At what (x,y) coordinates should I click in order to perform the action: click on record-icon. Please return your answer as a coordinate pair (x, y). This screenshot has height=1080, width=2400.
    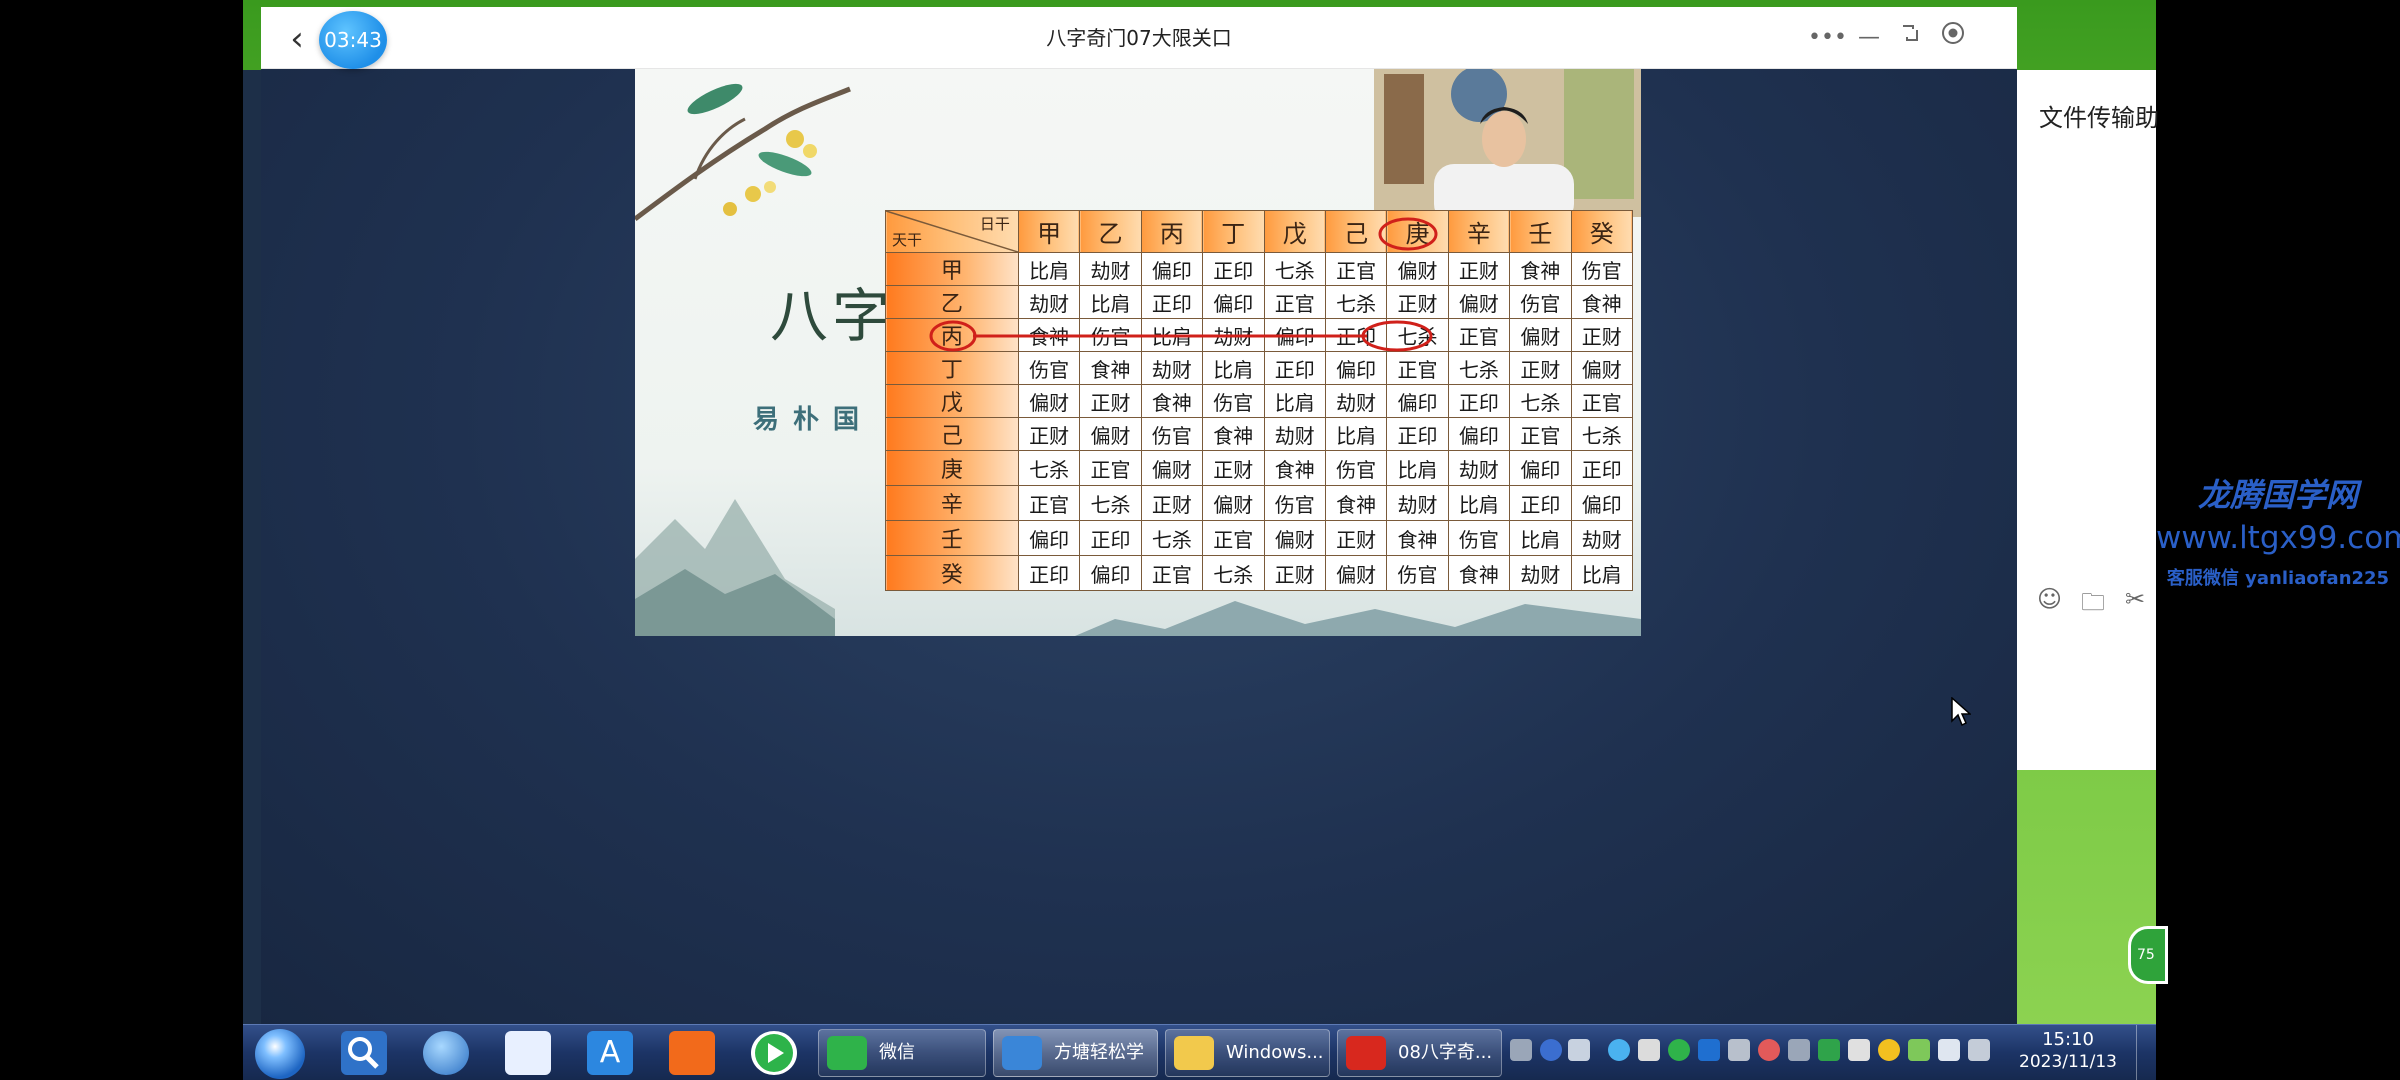
    Looking at the image, I should click on (1953, 38).